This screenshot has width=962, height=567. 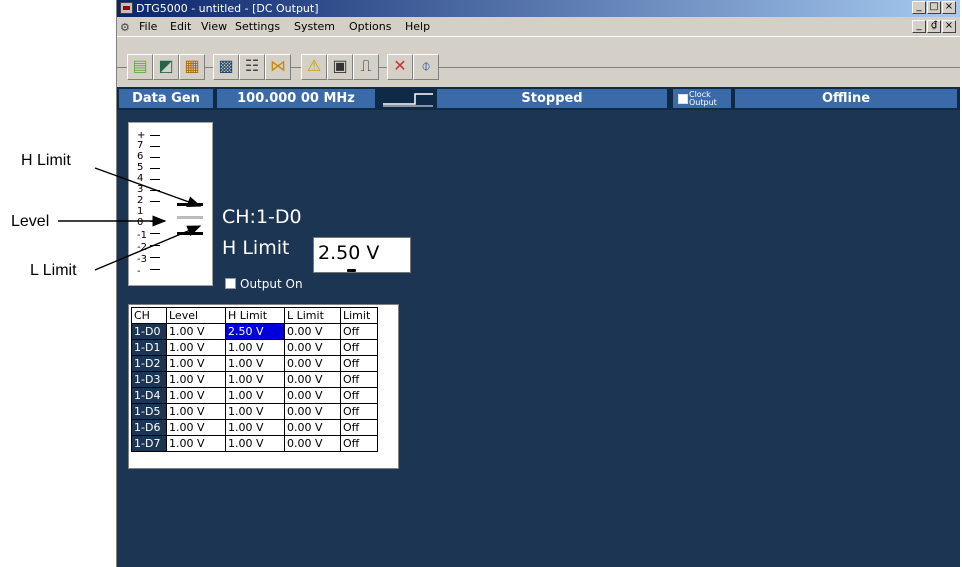 What do you see at coordinates (140, 67) in the screenshot?
I see `setup-button: ▤` at bounding box center [140, 67].